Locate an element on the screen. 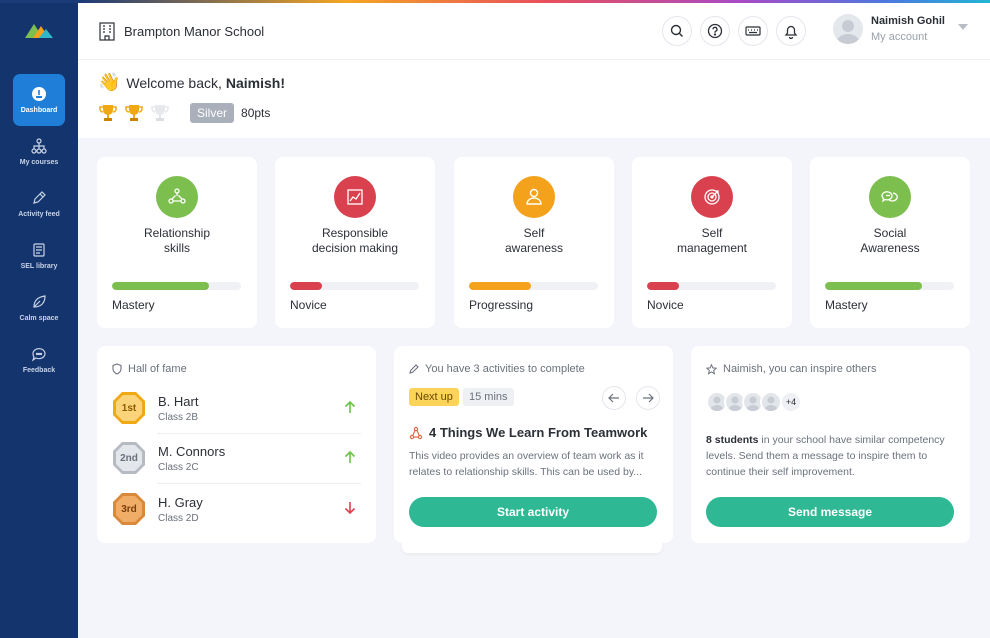 This screenshot has height=638, width=990. star-icon is located at coordinates (711, 369).